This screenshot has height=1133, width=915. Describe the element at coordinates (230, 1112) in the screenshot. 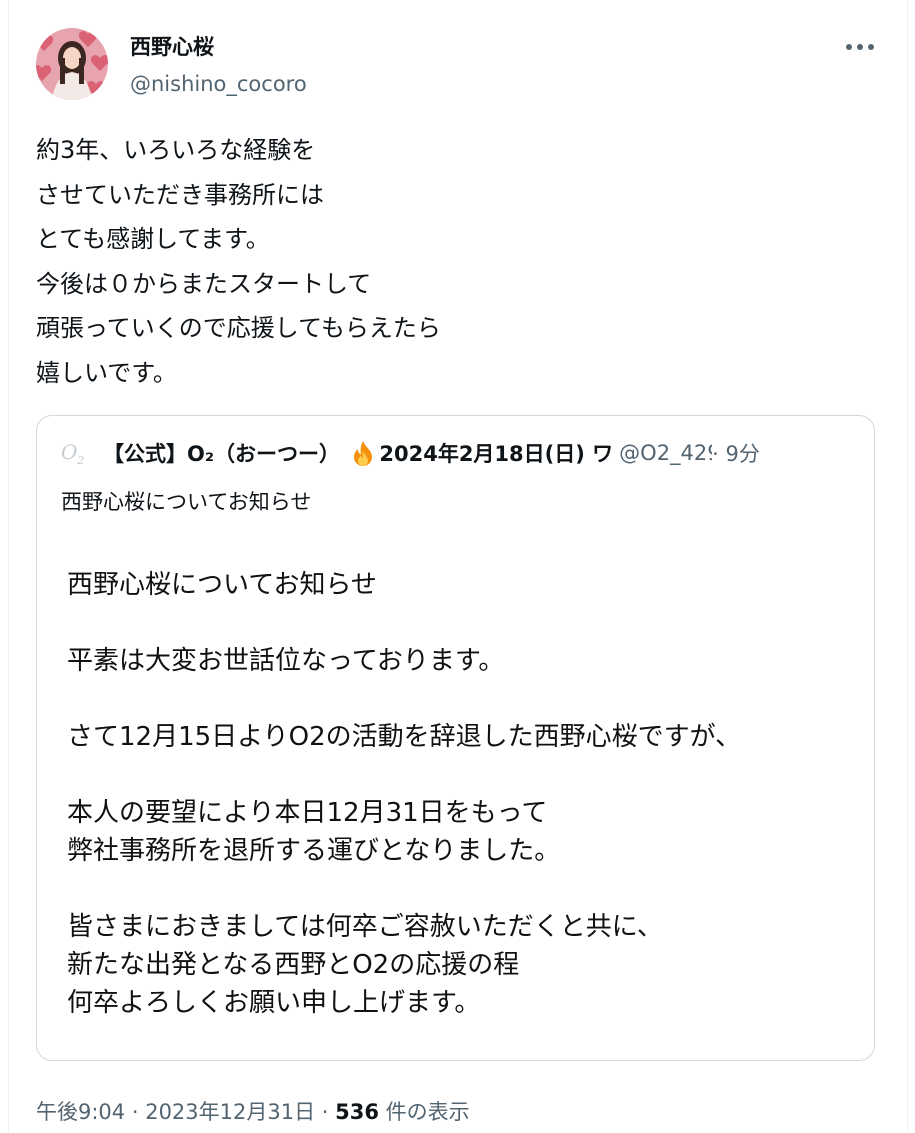

I see `tweet-date: 2023年12月31日` at that location.